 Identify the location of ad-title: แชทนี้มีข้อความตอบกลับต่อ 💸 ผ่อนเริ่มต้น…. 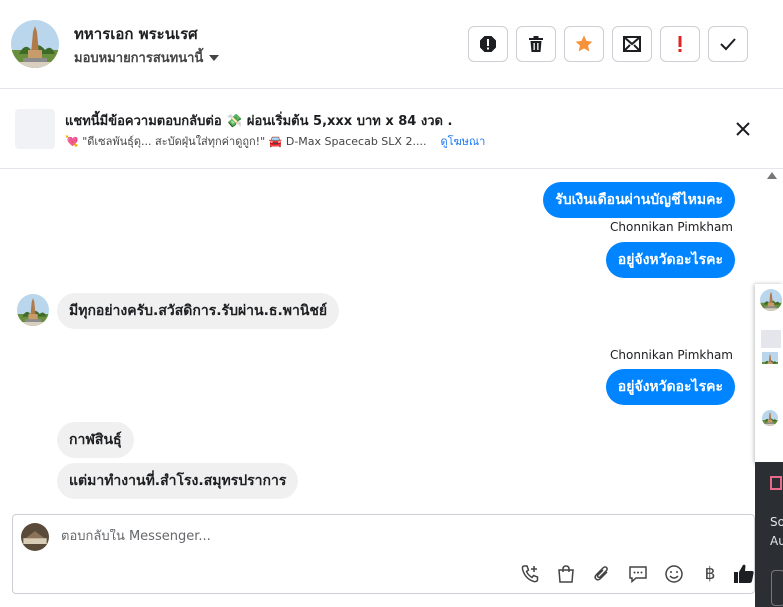
(259, 121).